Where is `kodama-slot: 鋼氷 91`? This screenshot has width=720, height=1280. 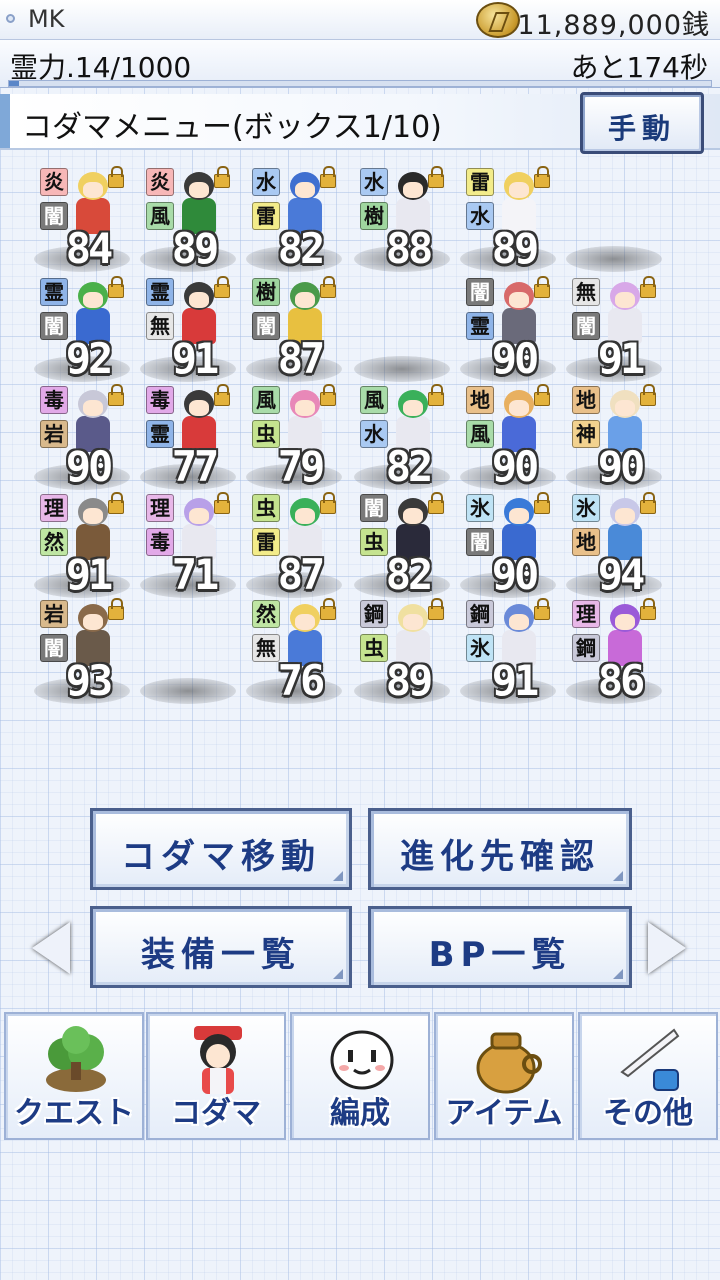
kodama-slot: 鋼氷 91 is located at coordinates (508, 652).